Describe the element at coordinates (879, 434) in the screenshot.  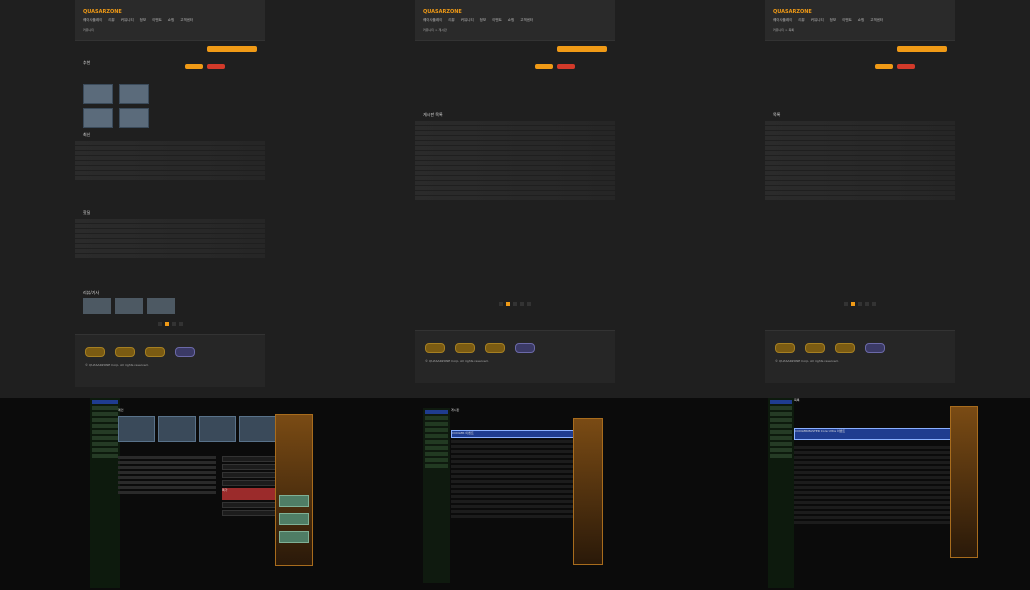
I see `event-banner: COOLERMASTER Core Ultra 이벤트` at that location.